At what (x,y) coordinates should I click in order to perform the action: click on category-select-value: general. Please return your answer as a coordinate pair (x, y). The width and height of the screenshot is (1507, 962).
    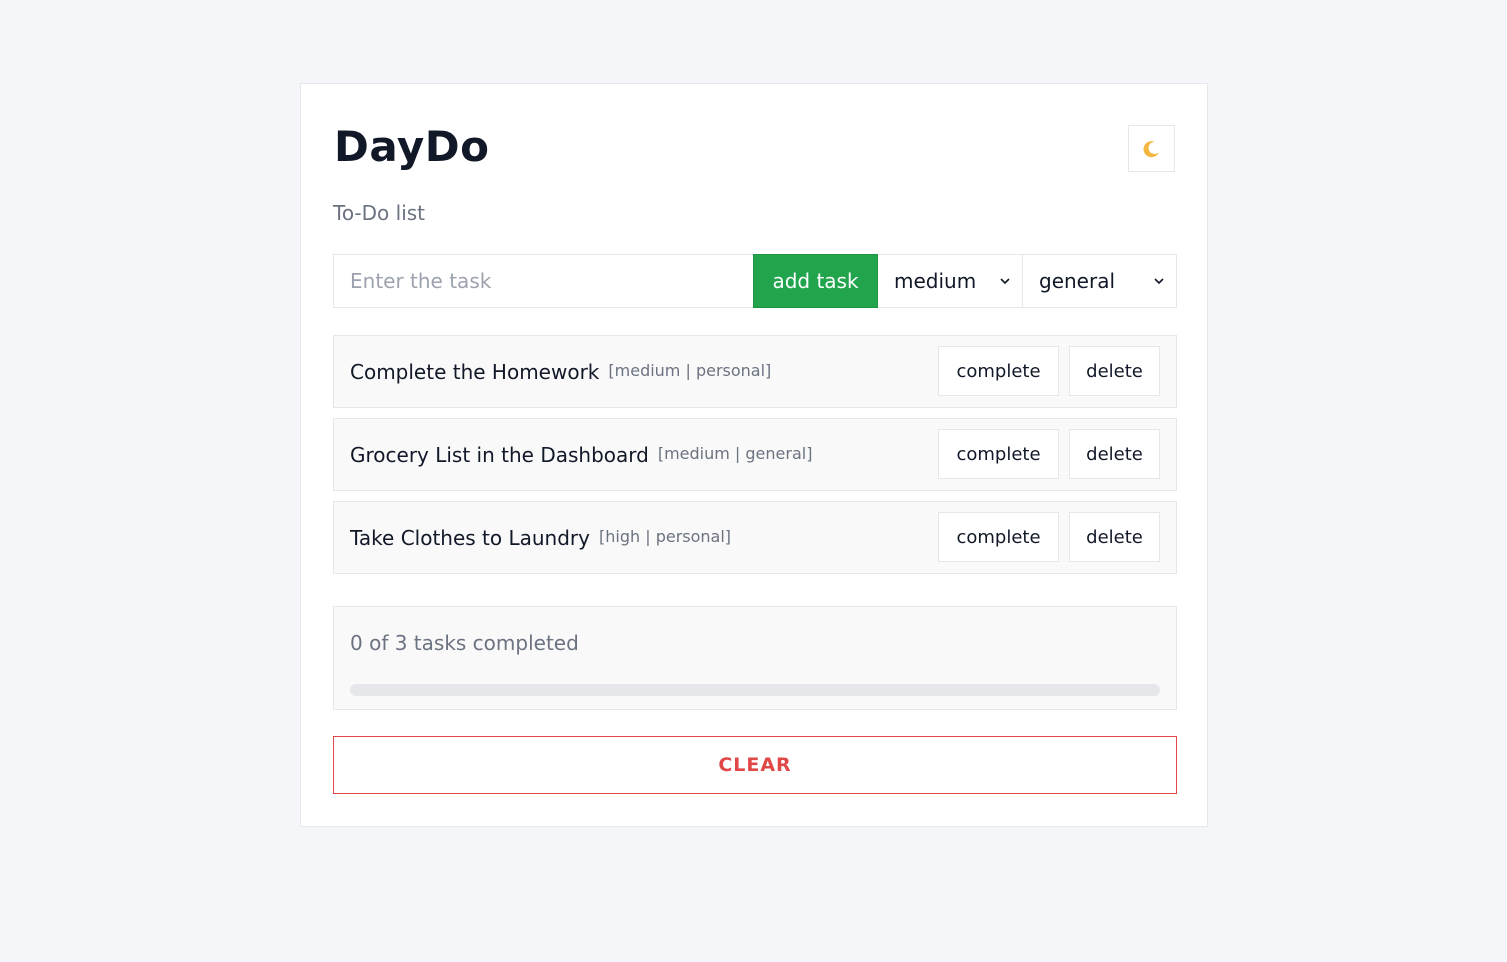
    Looking at the image, I should click on (1077, 281).